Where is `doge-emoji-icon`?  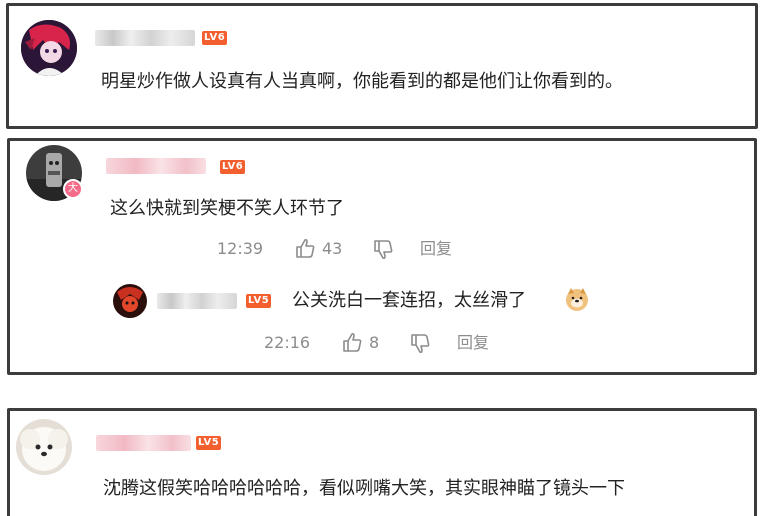
doge-emoji-icon is located at coordinates (577, 299).